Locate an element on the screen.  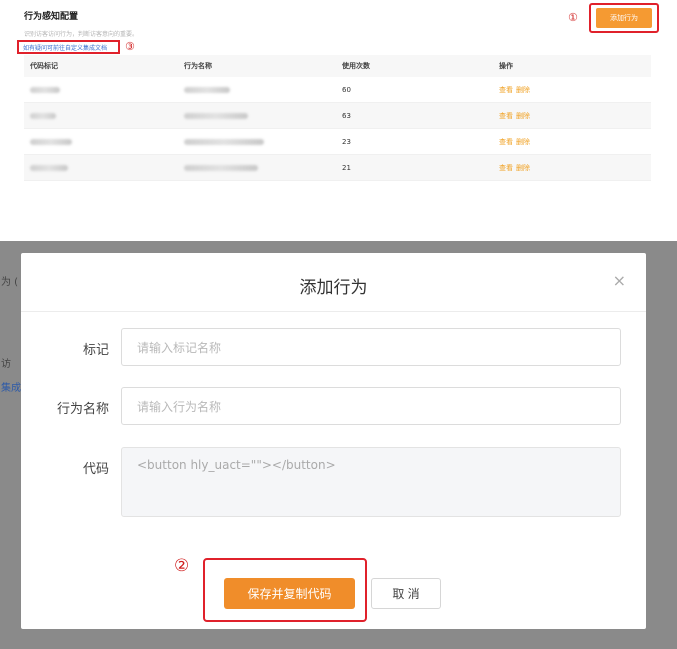
custom-integration-doc-link: 如有疑问可前往自定义集成文档 is located at coordinates (65, 47).